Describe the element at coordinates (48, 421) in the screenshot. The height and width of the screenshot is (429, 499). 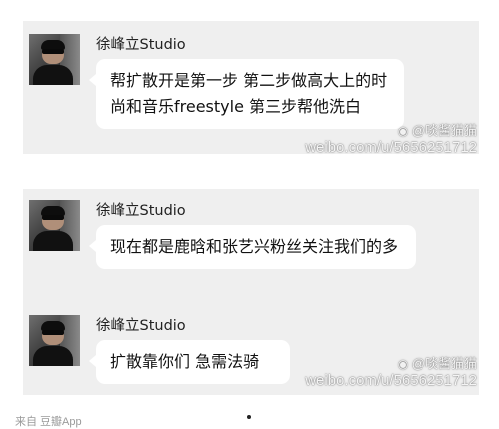
I see `source-label: 来自 豆瓣App` at that location.